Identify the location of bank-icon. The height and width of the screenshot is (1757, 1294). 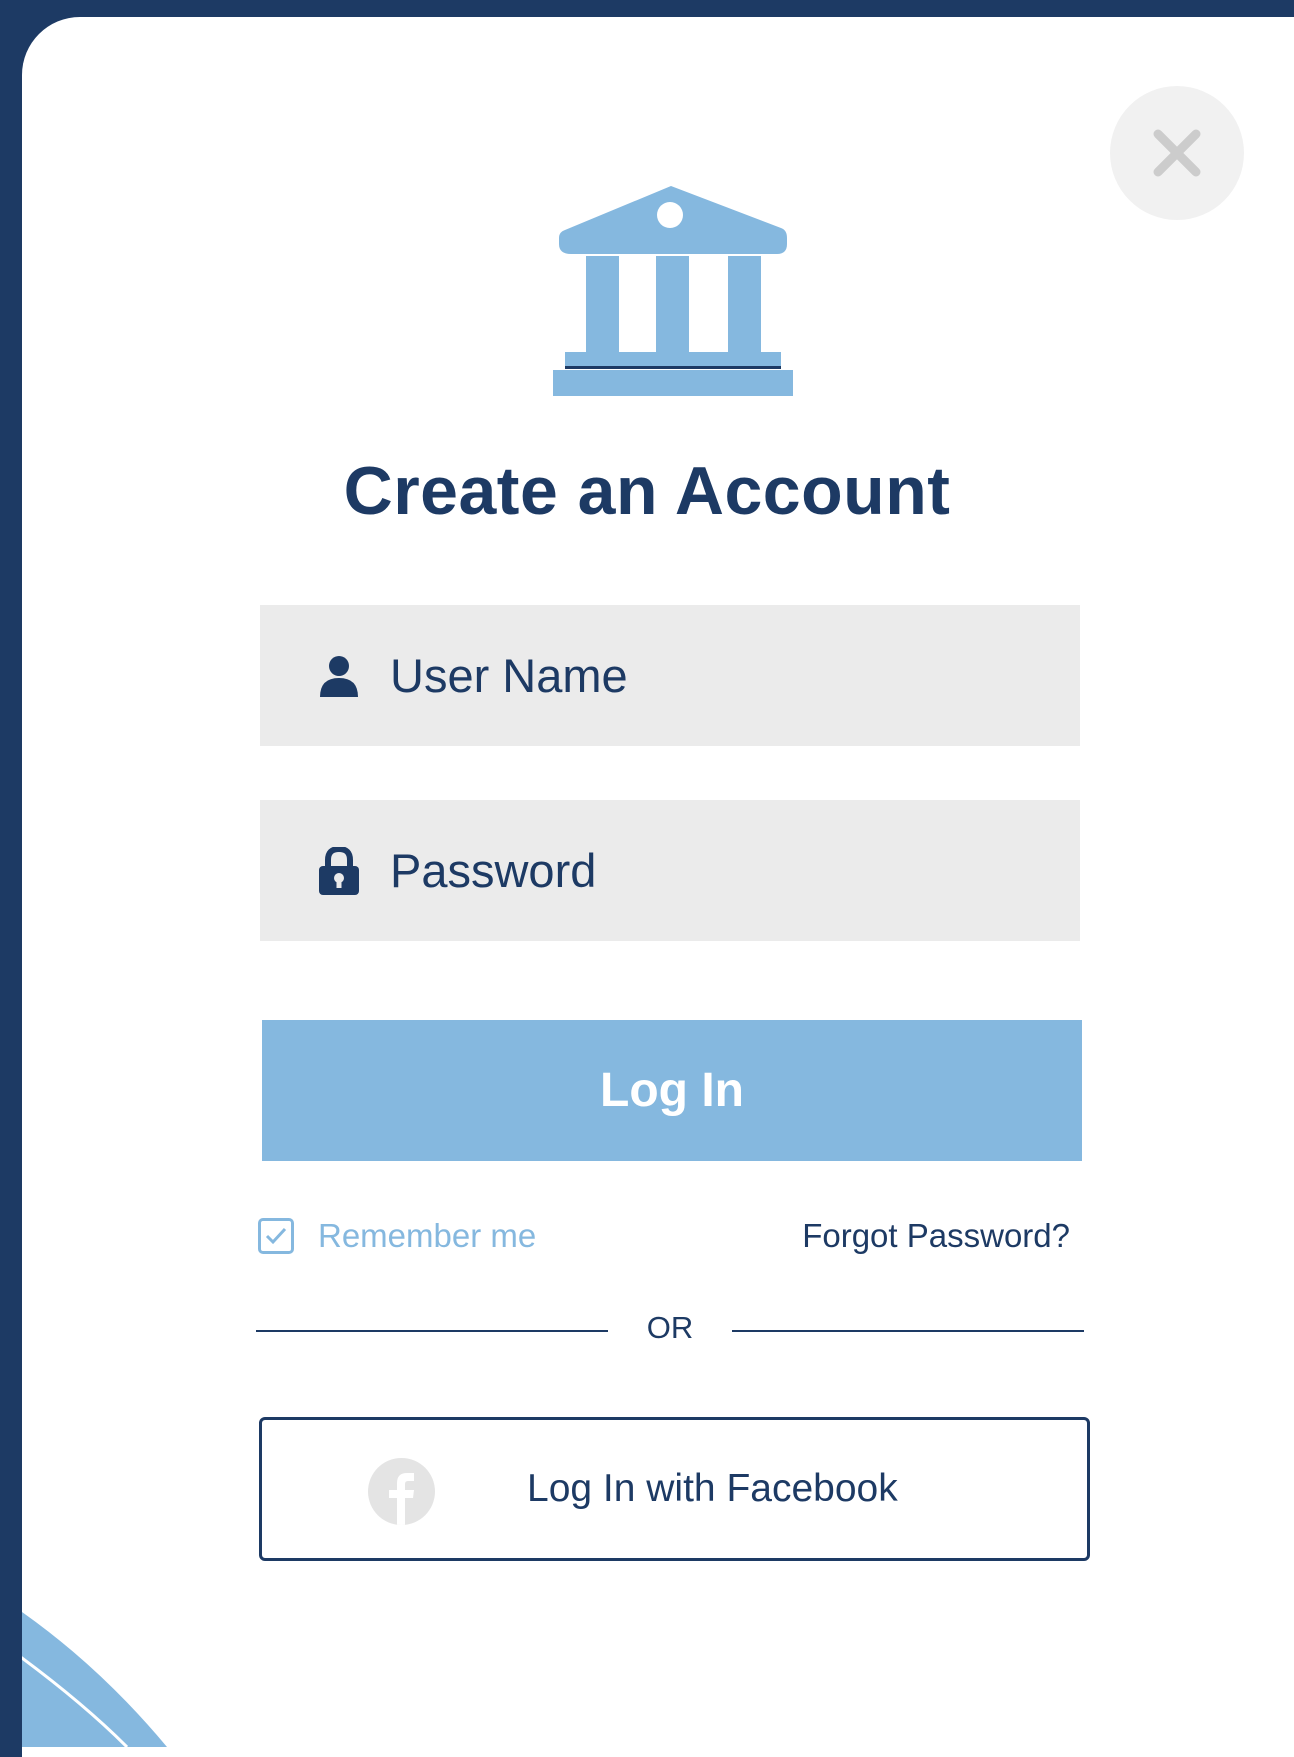
(673, 291).